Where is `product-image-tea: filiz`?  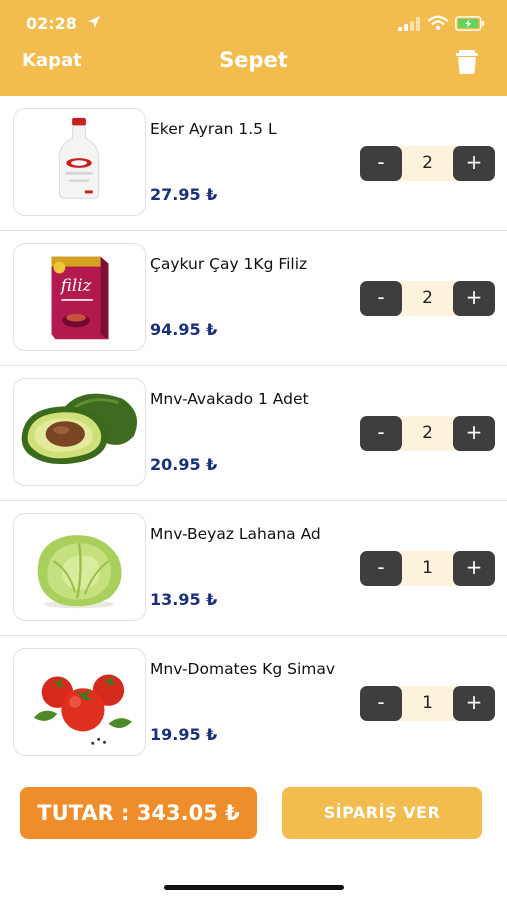 product-image-tea: filiz is located at coordinates (79, 297).